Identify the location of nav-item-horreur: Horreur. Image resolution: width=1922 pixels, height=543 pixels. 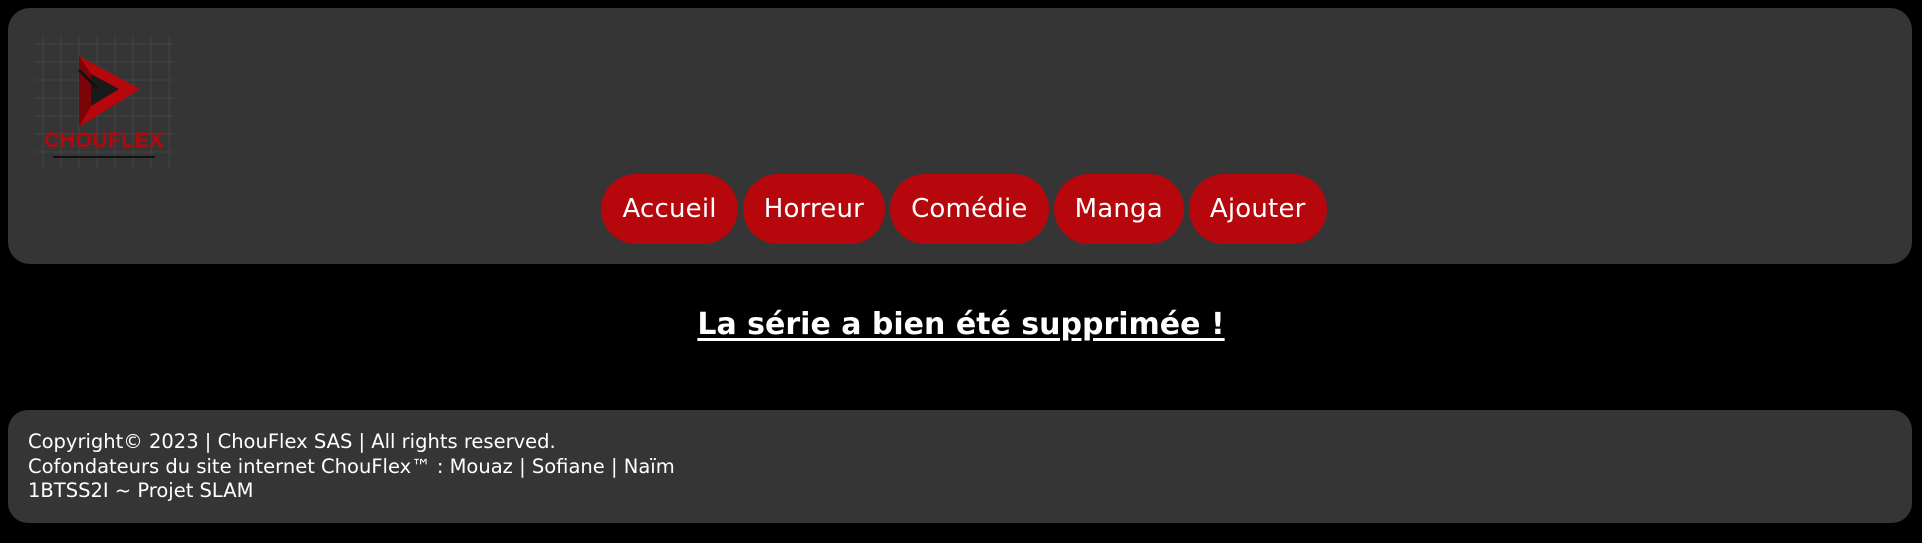
(814, 209).